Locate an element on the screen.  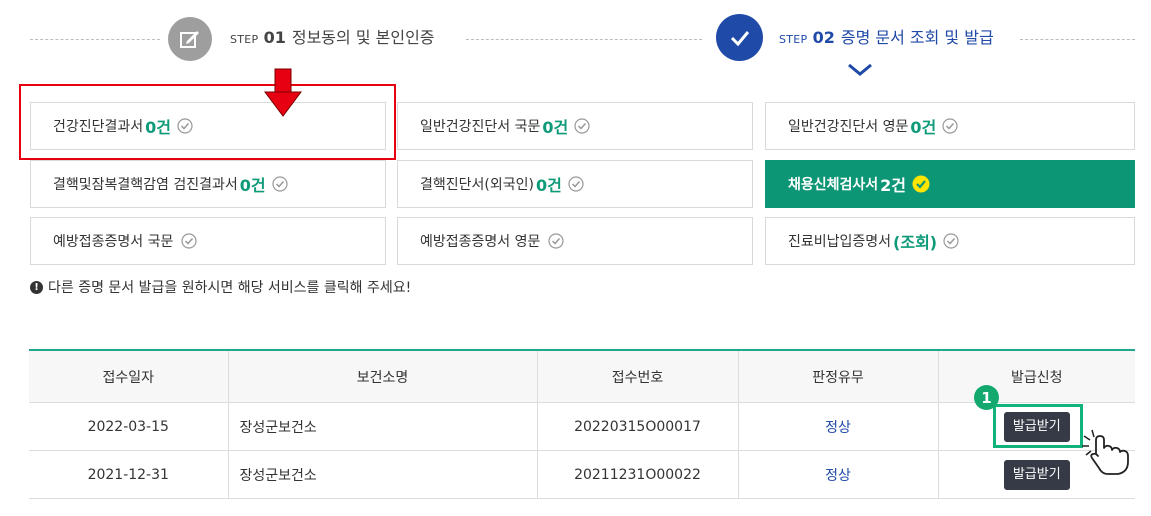
col-result: 판정유무 is located at coordinates (837, 376).